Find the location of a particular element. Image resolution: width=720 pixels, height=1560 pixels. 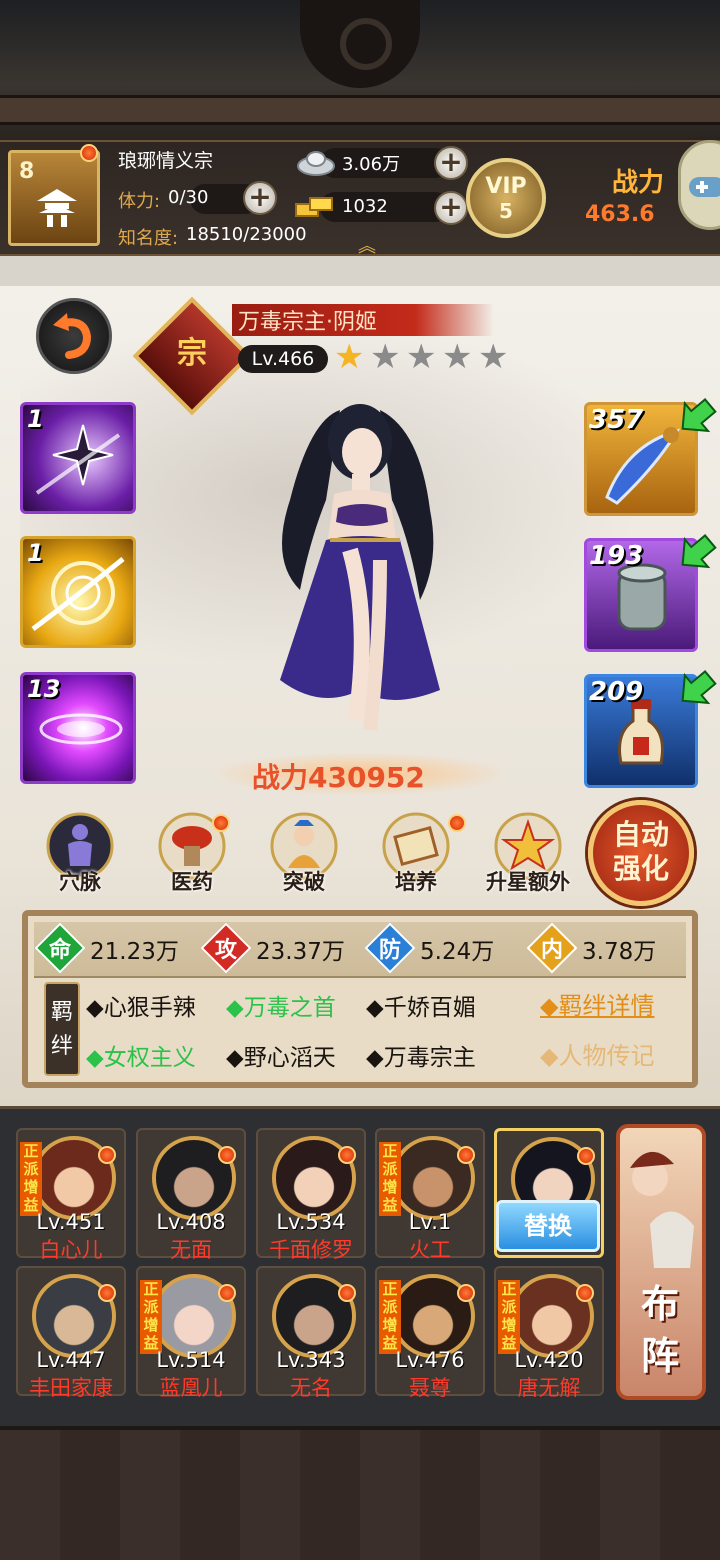

roster-hero-card: Lv.447 丰田家康 is located at coordinates (71, 1333).